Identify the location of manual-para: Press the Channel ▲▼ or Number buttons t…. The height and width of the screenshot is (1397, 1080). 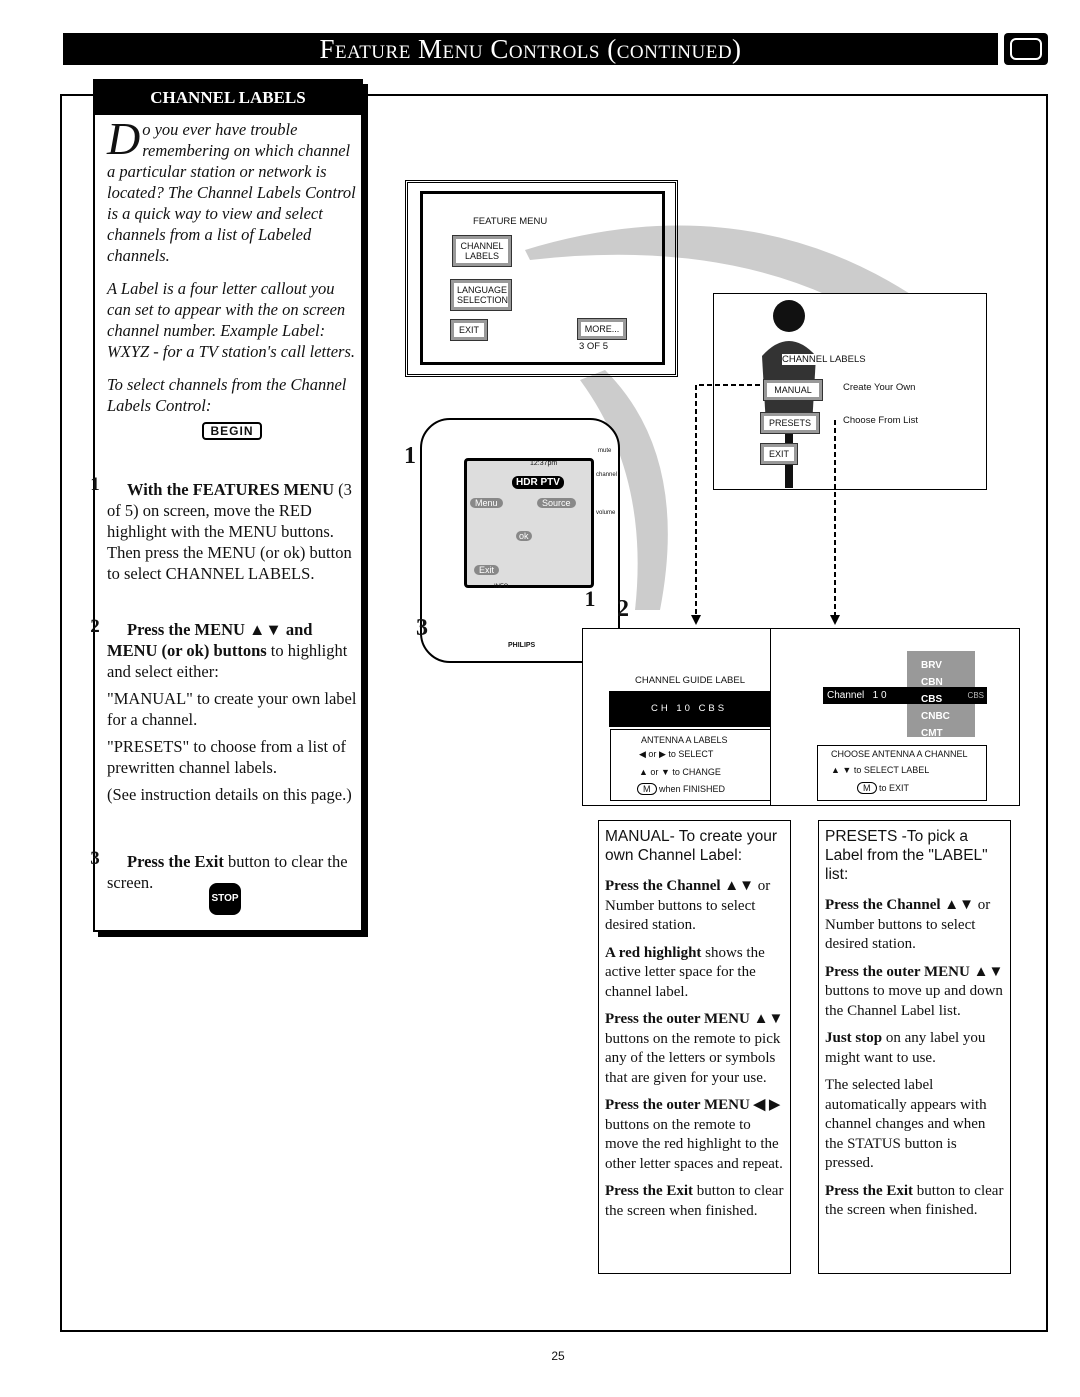
(688, 905).